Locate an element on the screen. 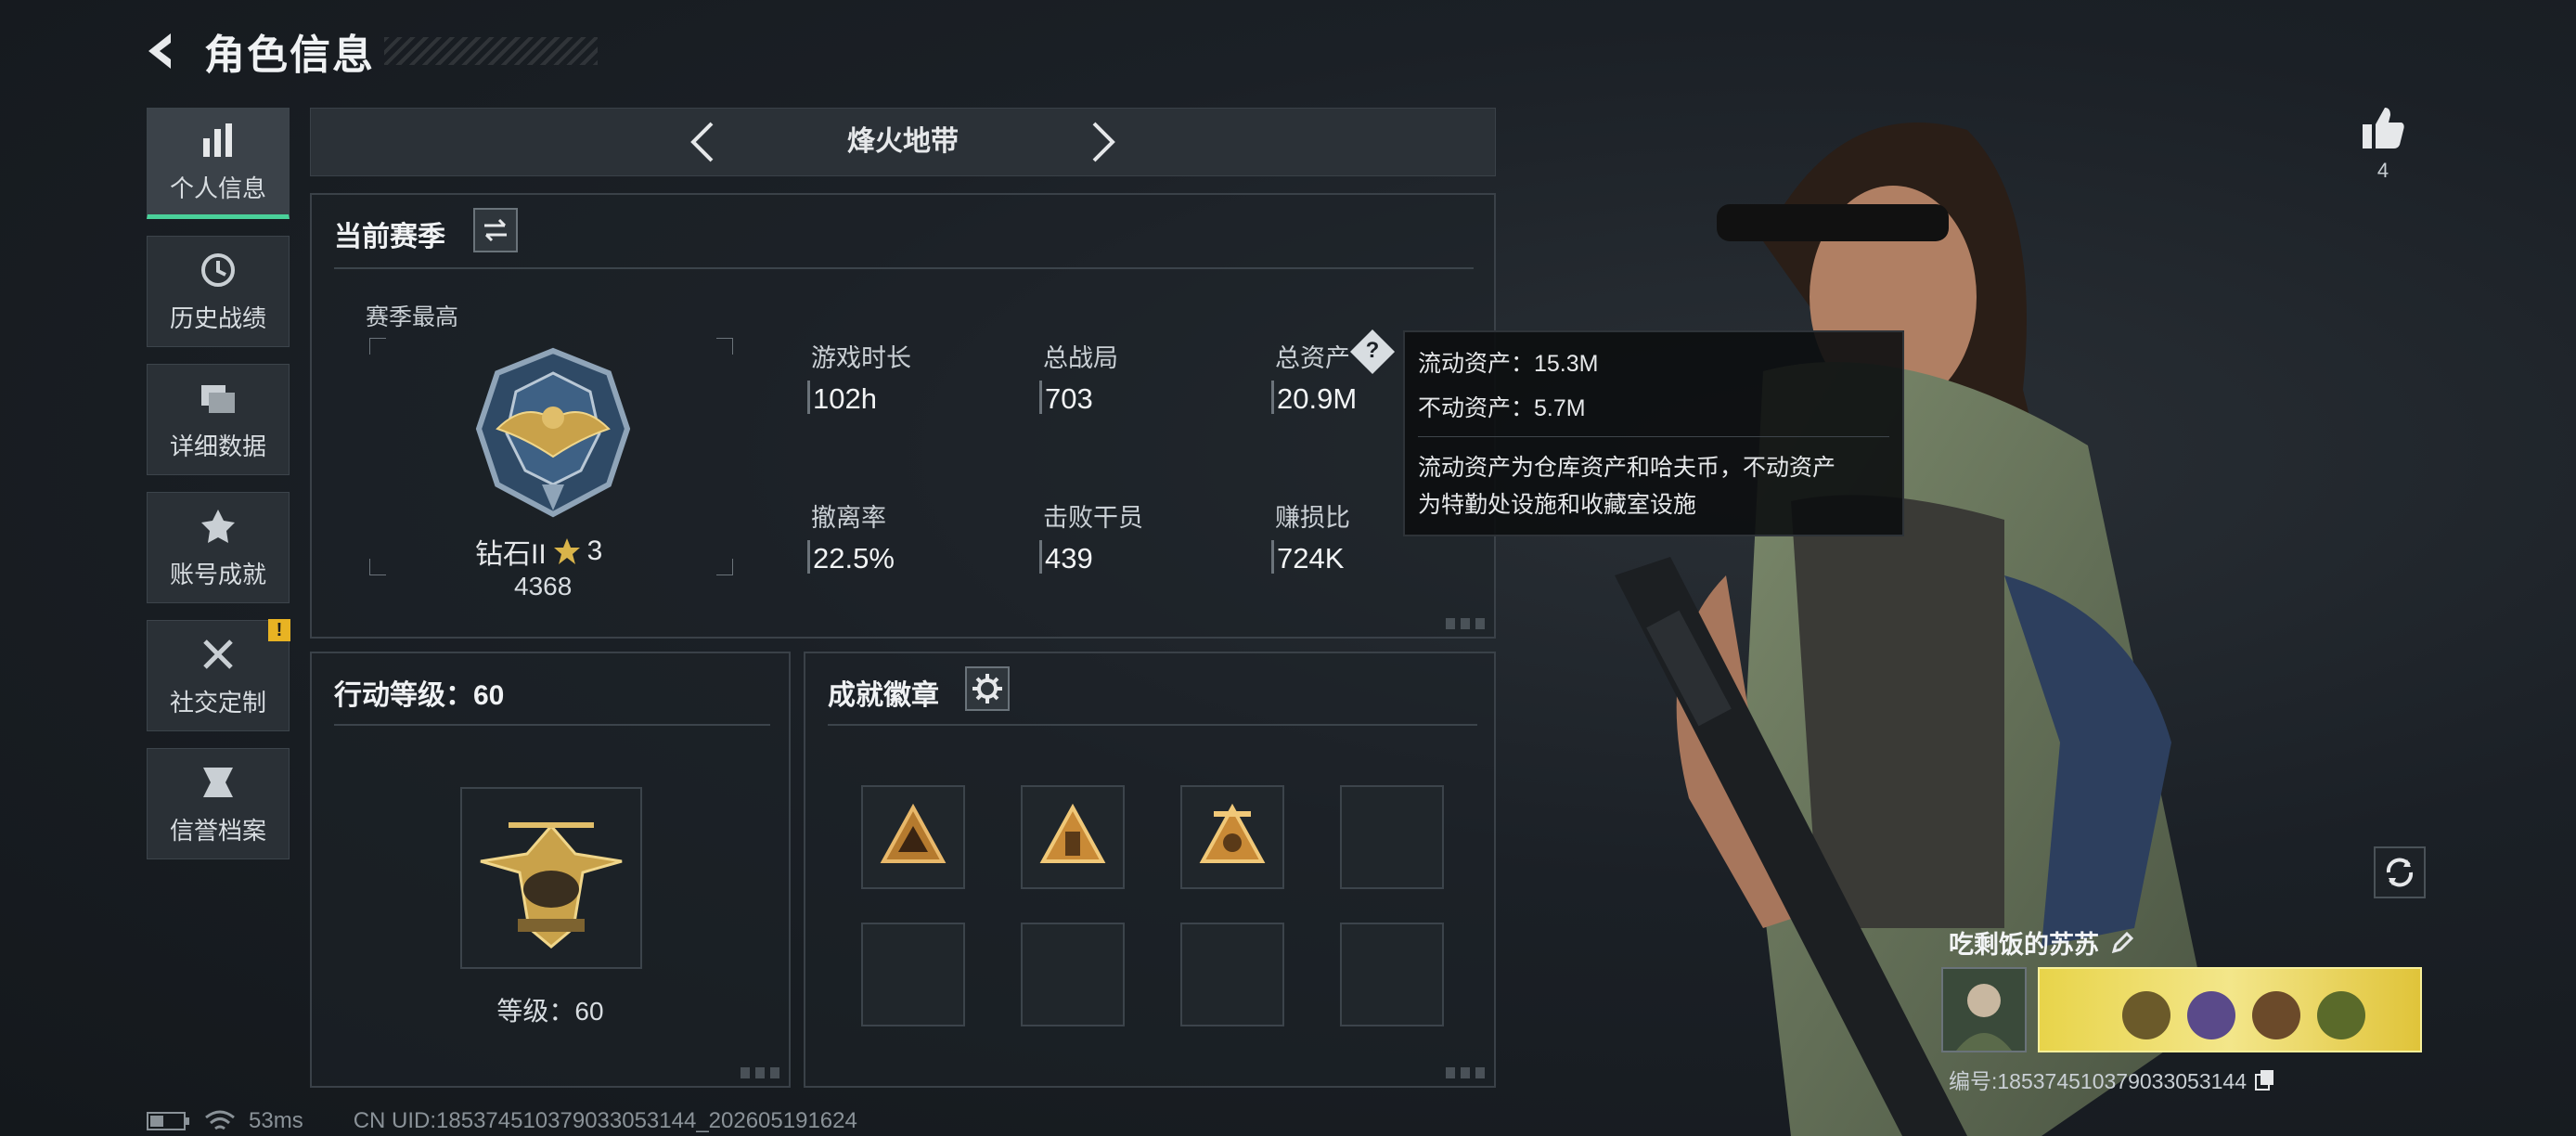 The width and height of the screenshot is (2576, 1136). title-decoration is located at coordinates (491, 51).